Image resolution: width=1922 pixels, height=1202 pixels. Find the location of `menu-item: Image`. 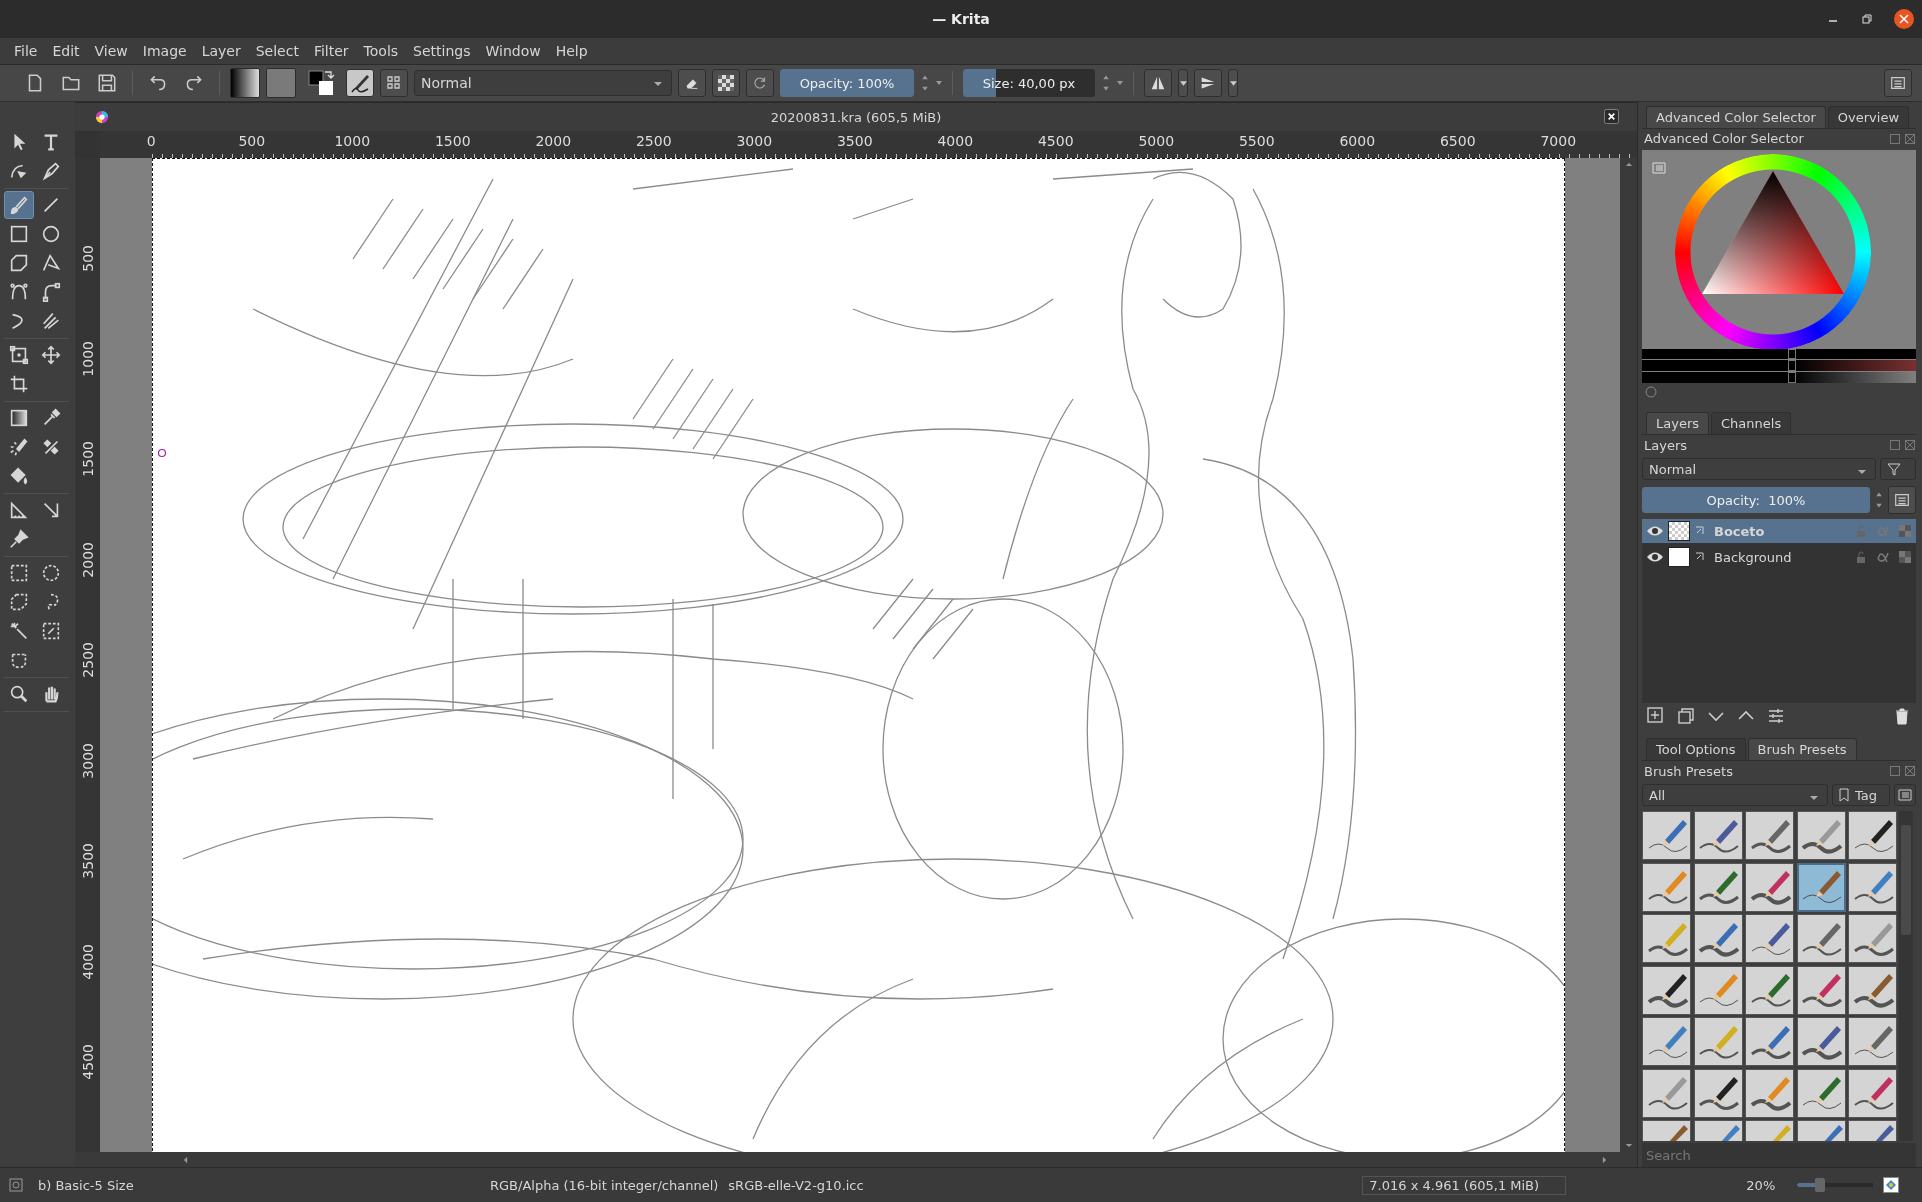

menu-item: Image is located at coordinates (164, 51).